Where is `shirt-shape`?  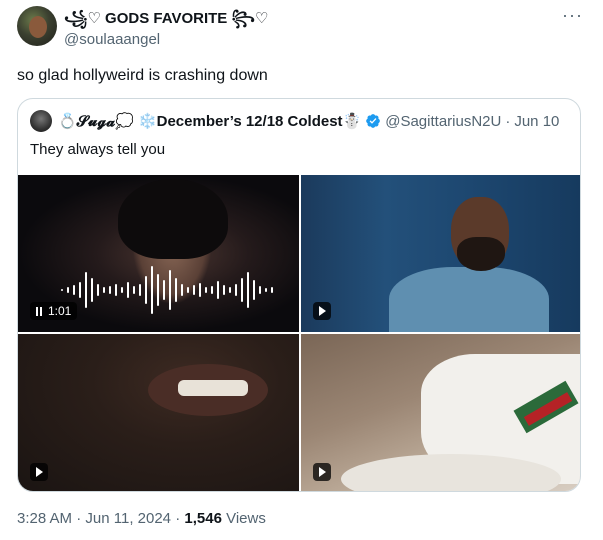 shirt-shape is located at coordinates (469, 299).